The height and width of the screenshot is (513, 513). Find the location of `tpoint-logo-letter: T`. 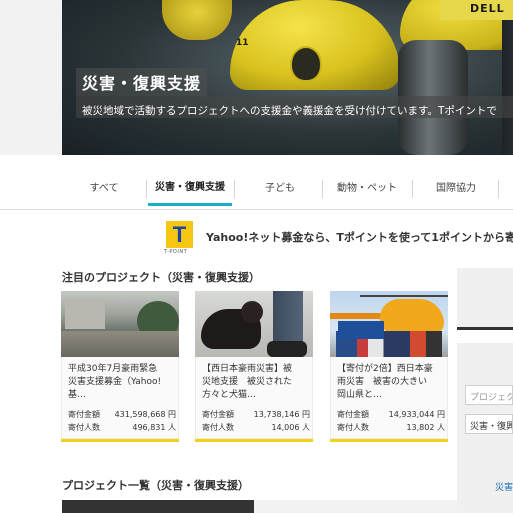

tpoint-logo-letter: T is located at coordinates (179, 234).